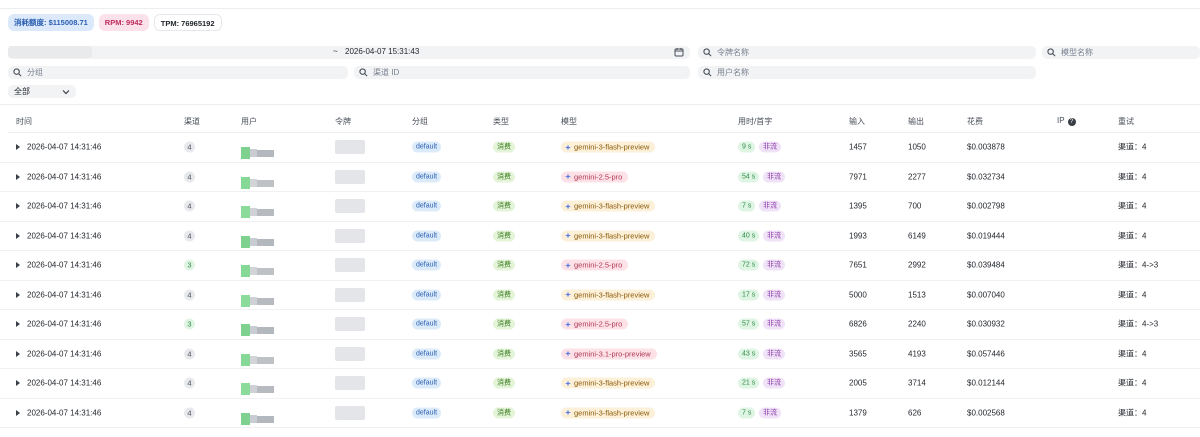 This screenshot has width=1200, height=437. Describe the element at coordinates (858, 177) in the screenshot. I see `input-tokens: 7971` at that location.